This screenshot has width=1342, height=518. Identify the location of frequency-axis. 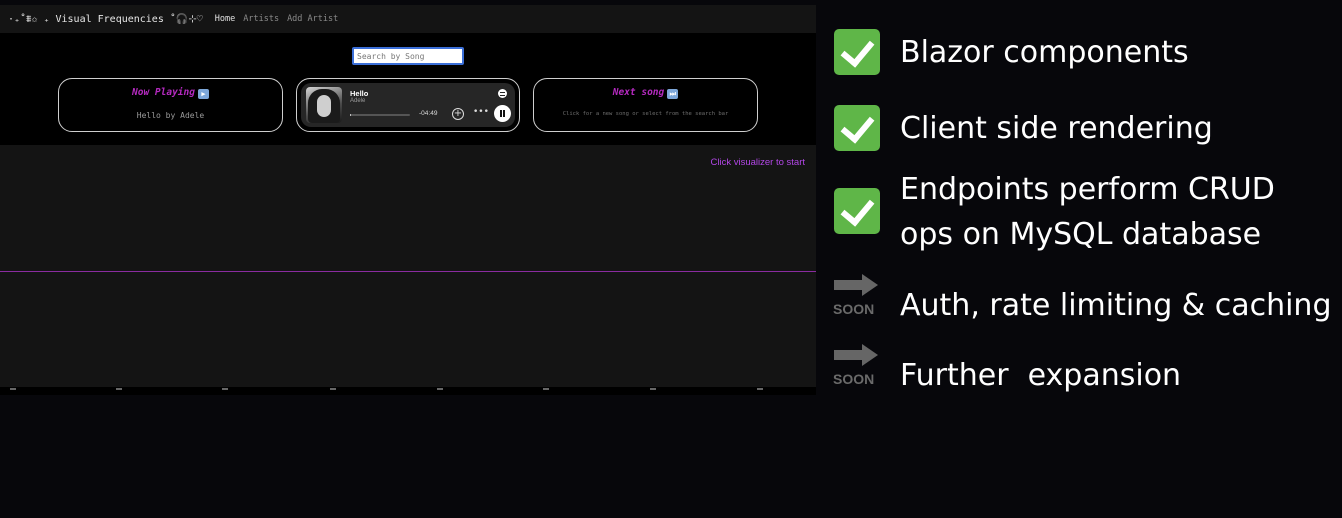
(408, 391).